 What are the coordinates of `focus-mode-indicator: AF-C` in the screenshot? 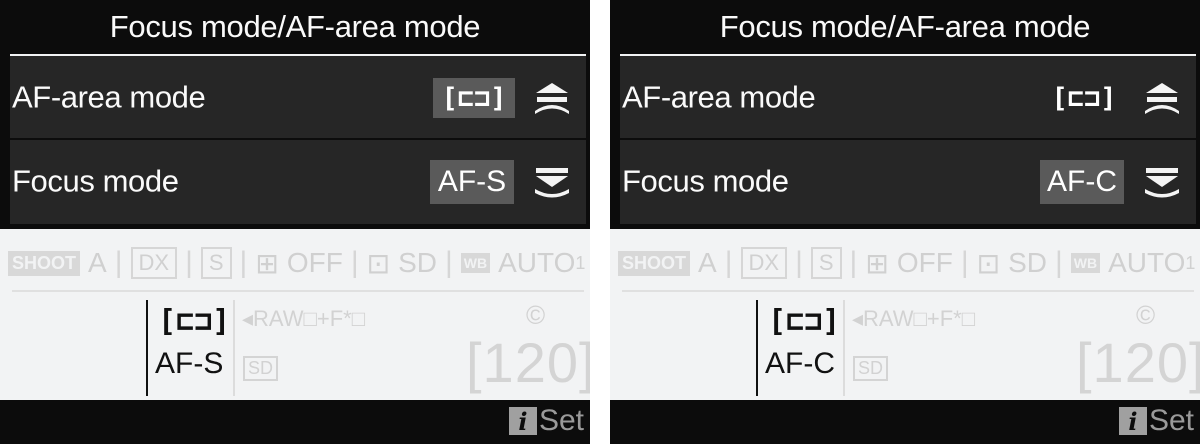 It's located at (800, 363).